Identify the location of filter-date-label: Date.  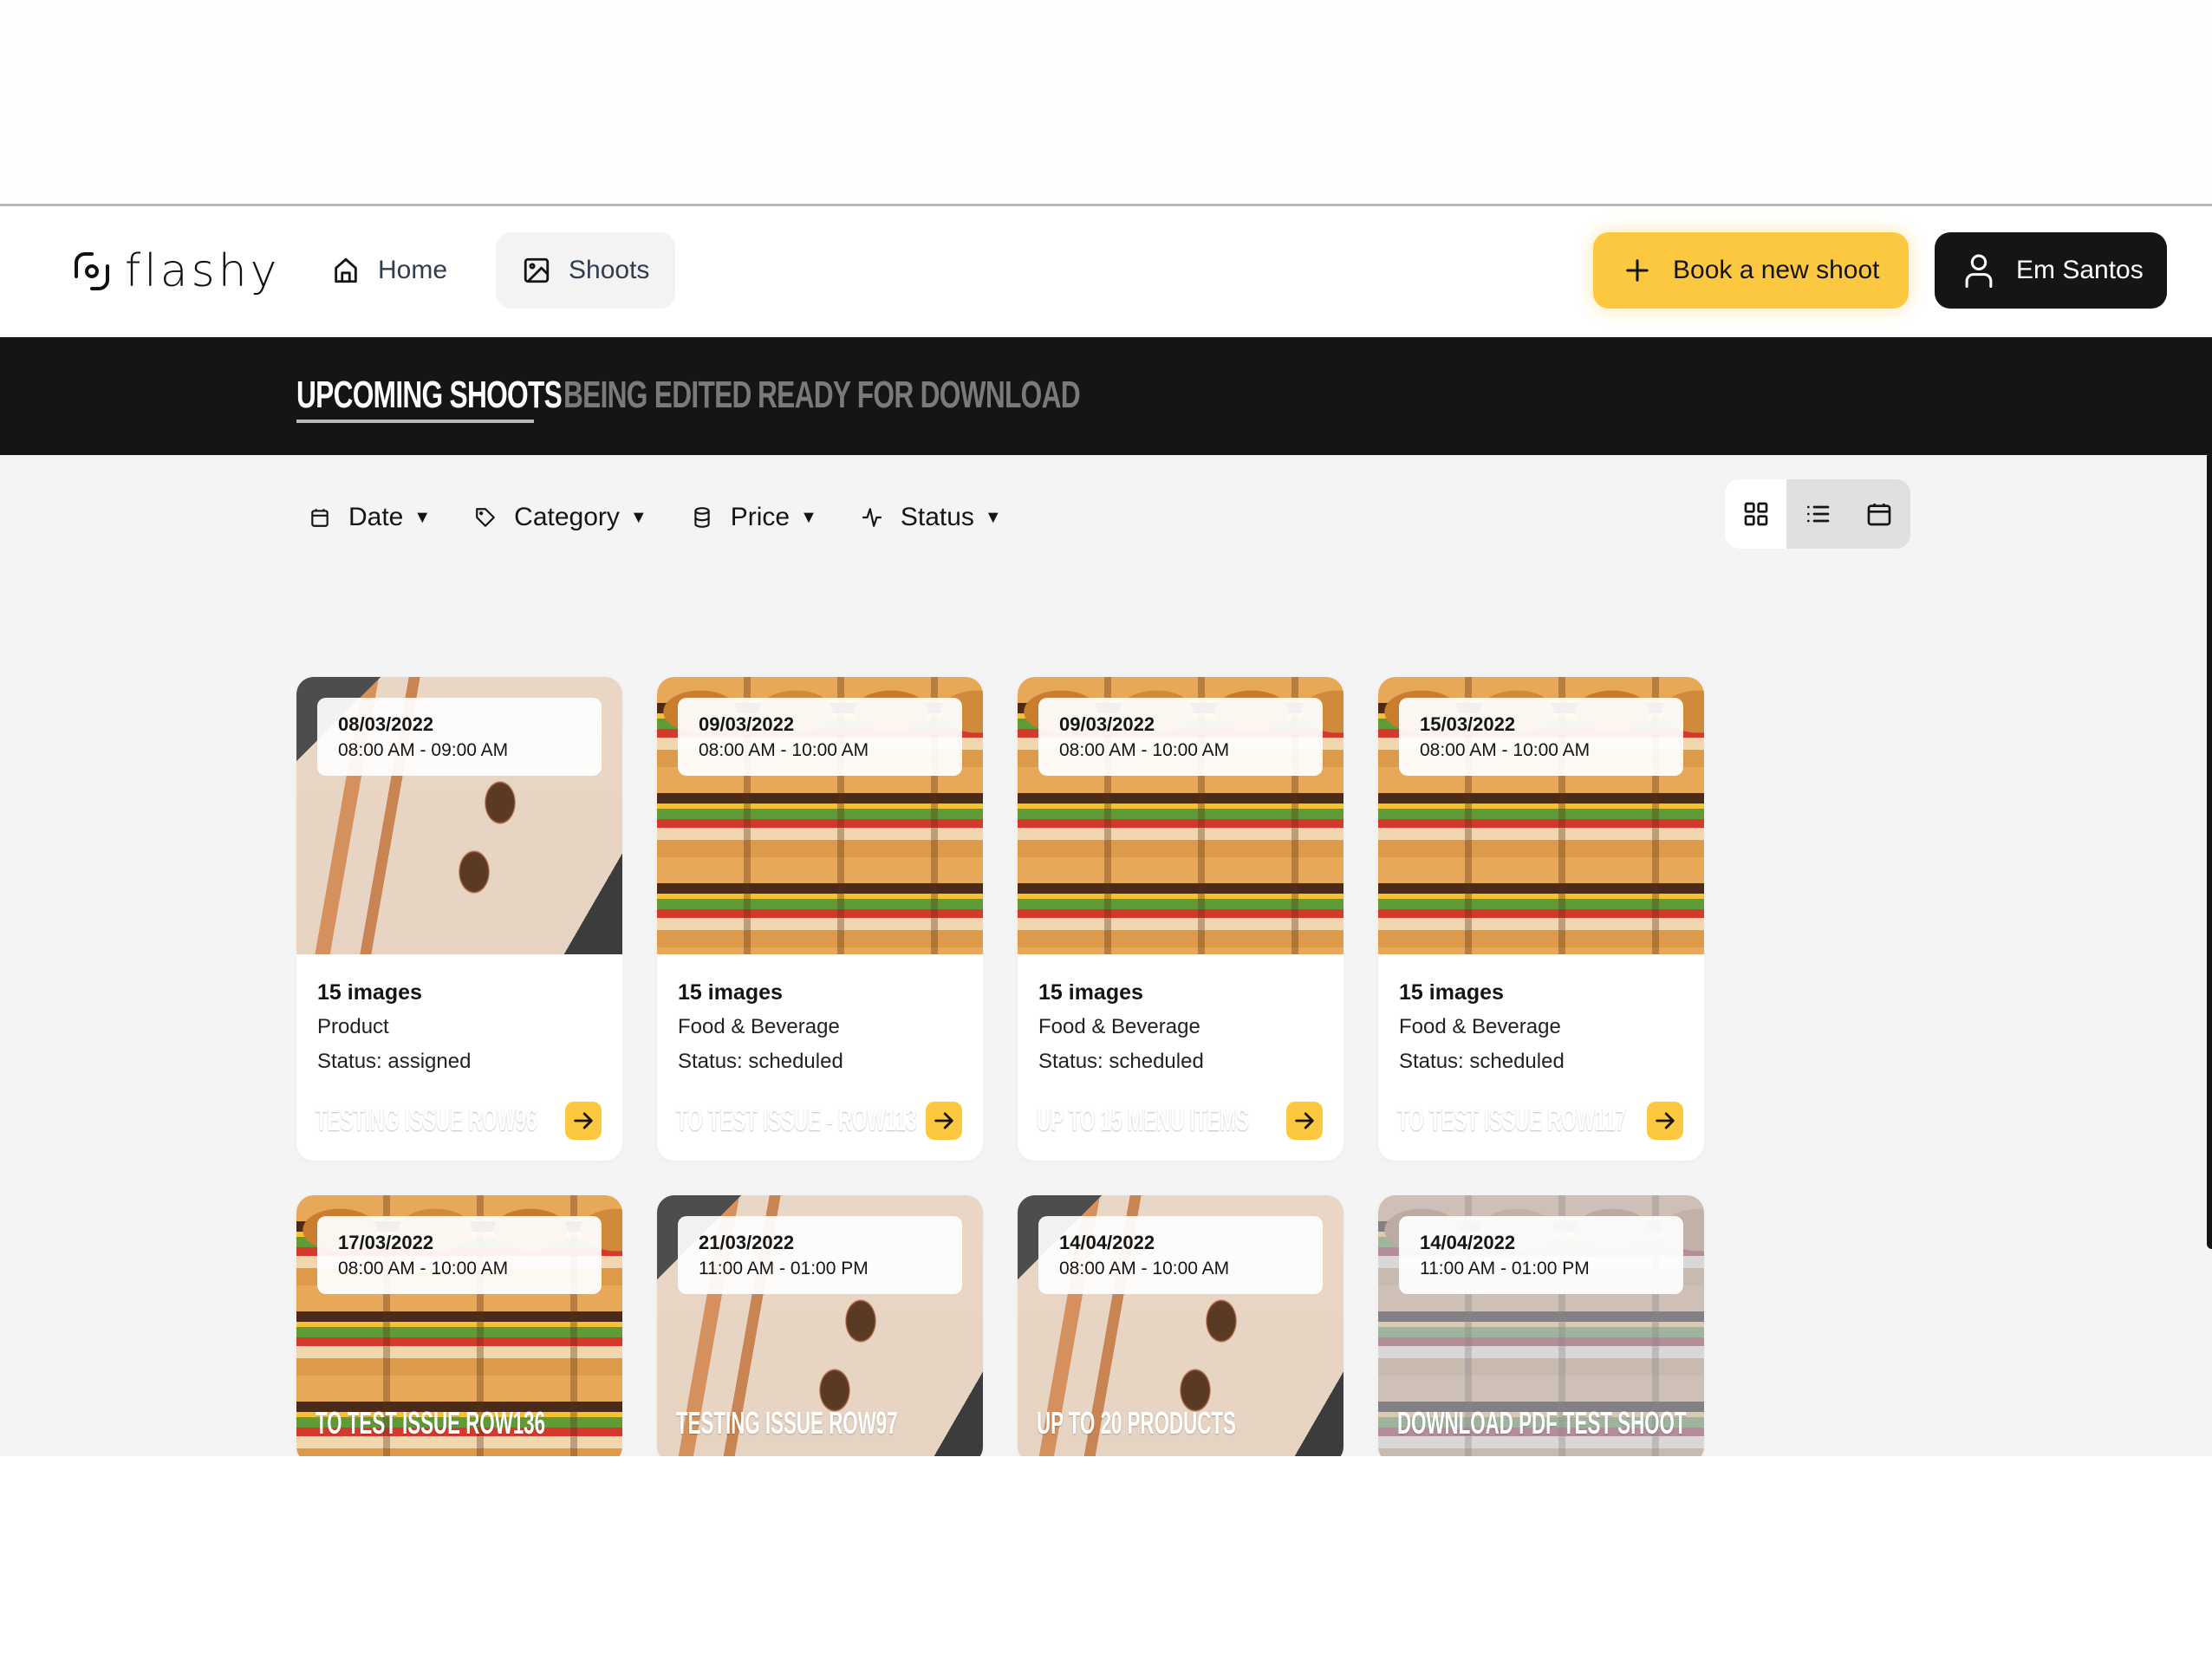
(376, 517).